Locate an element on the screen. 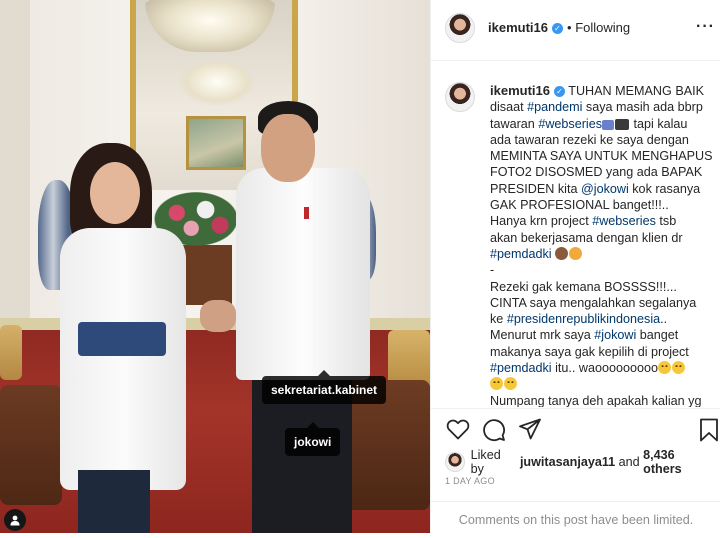  comment-icon is located at coordinates (494, 430).